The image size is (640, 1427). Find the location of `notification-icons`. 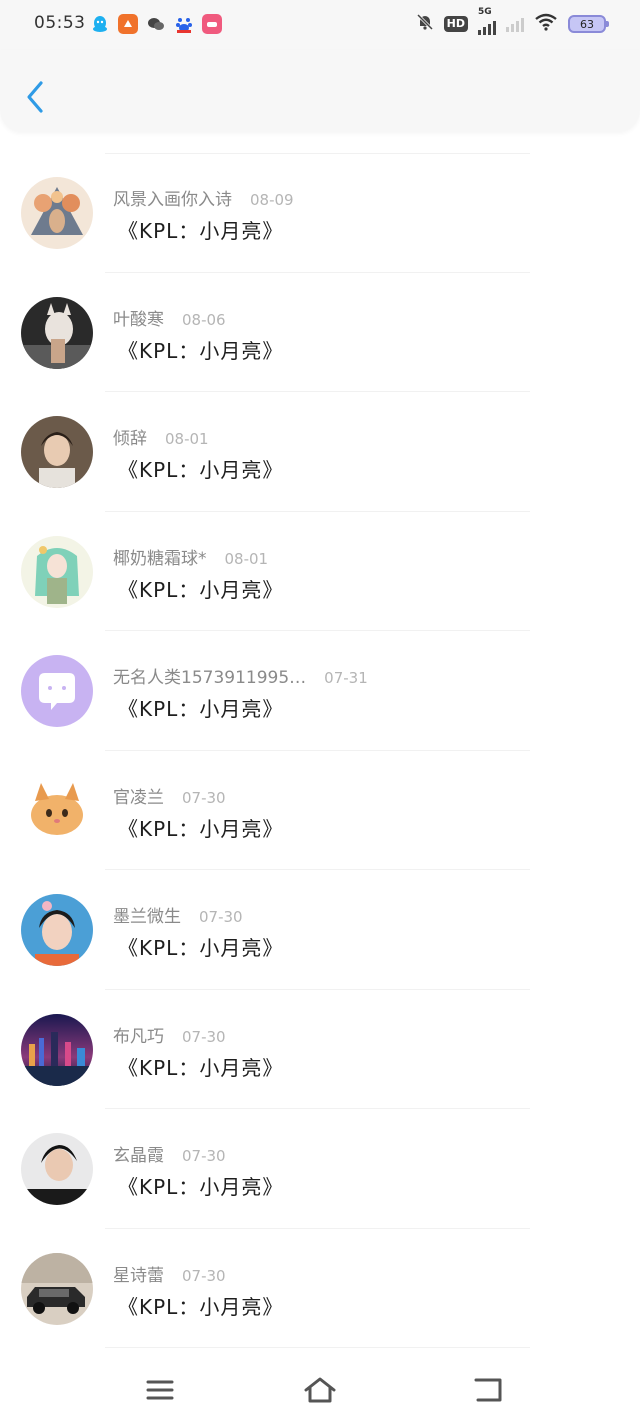

notification-icons is located at coordinates (156, 24).